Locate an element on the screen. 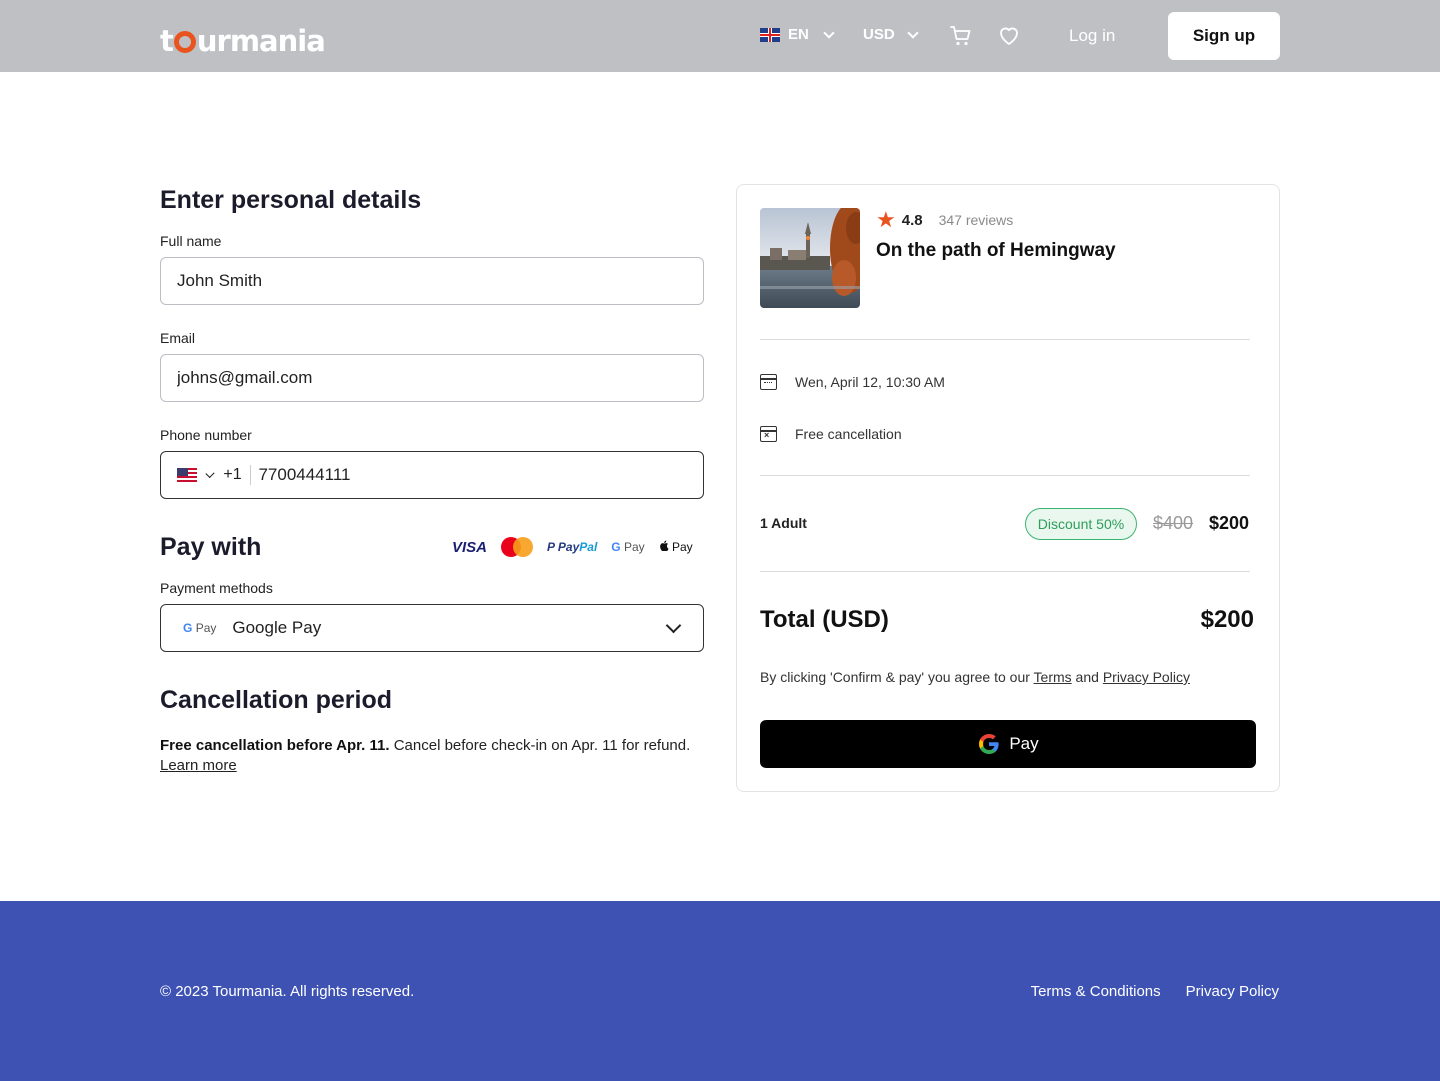 The height and width of the screenshot is (1081, 1440). top-nav: t urmania EN USD Log in Sign up is located at coordinates (720, 36).